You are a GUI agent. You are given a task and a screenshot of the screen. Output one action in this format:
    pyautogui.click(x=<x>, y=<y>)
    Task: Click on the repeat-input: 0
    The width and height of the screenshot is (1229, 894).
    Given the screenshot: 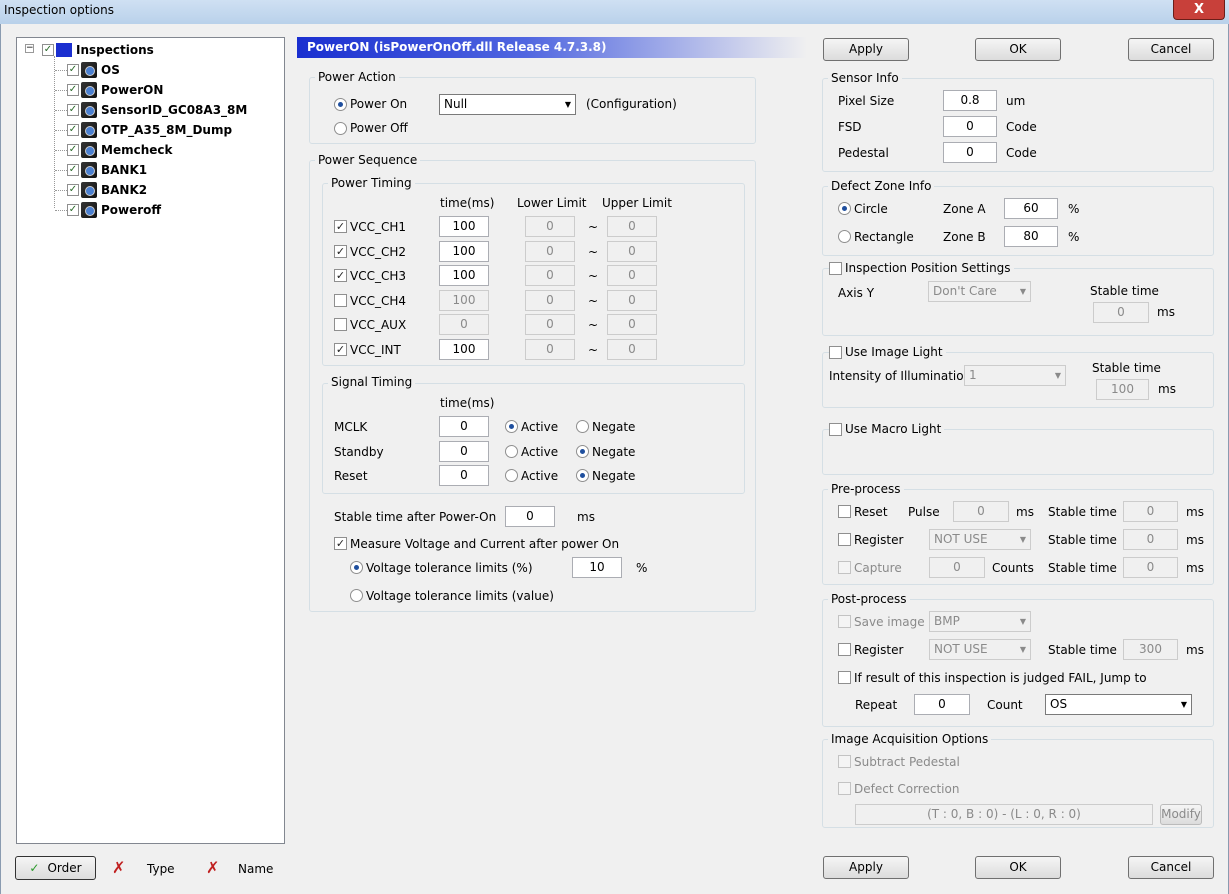 What is the action you would take?
    pyautogui.click(x=942, y=704)
    